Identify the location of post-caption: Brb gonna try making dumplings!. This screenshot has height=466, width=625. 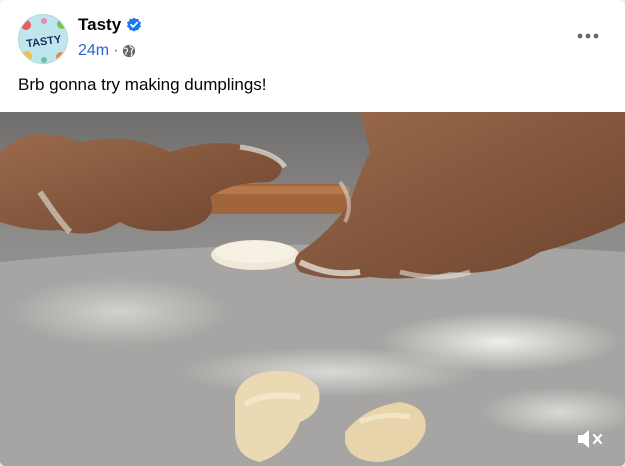
(142, 84).